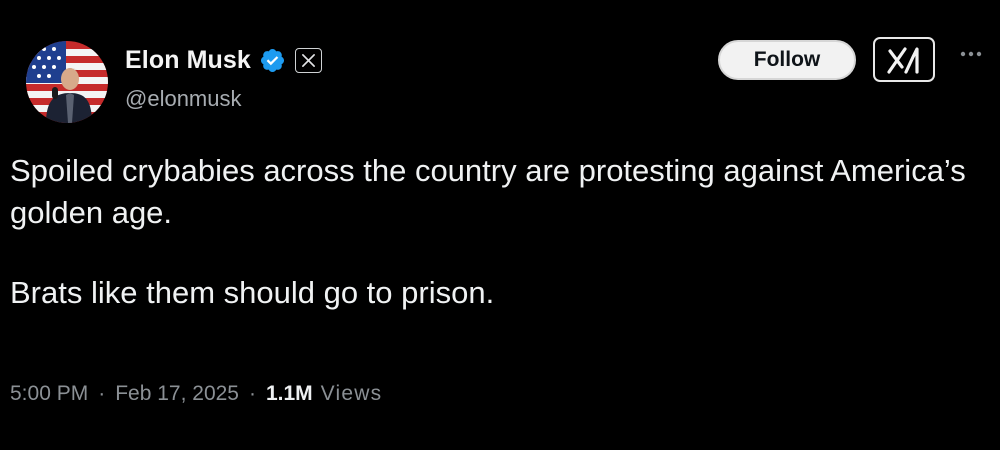 This screenshot has width=1000, height=450. What do you see at coordinates (177, 394) in the screenshot?
I see `tweet-date: Feb 17, 2025` at bounding box center [177, 394].